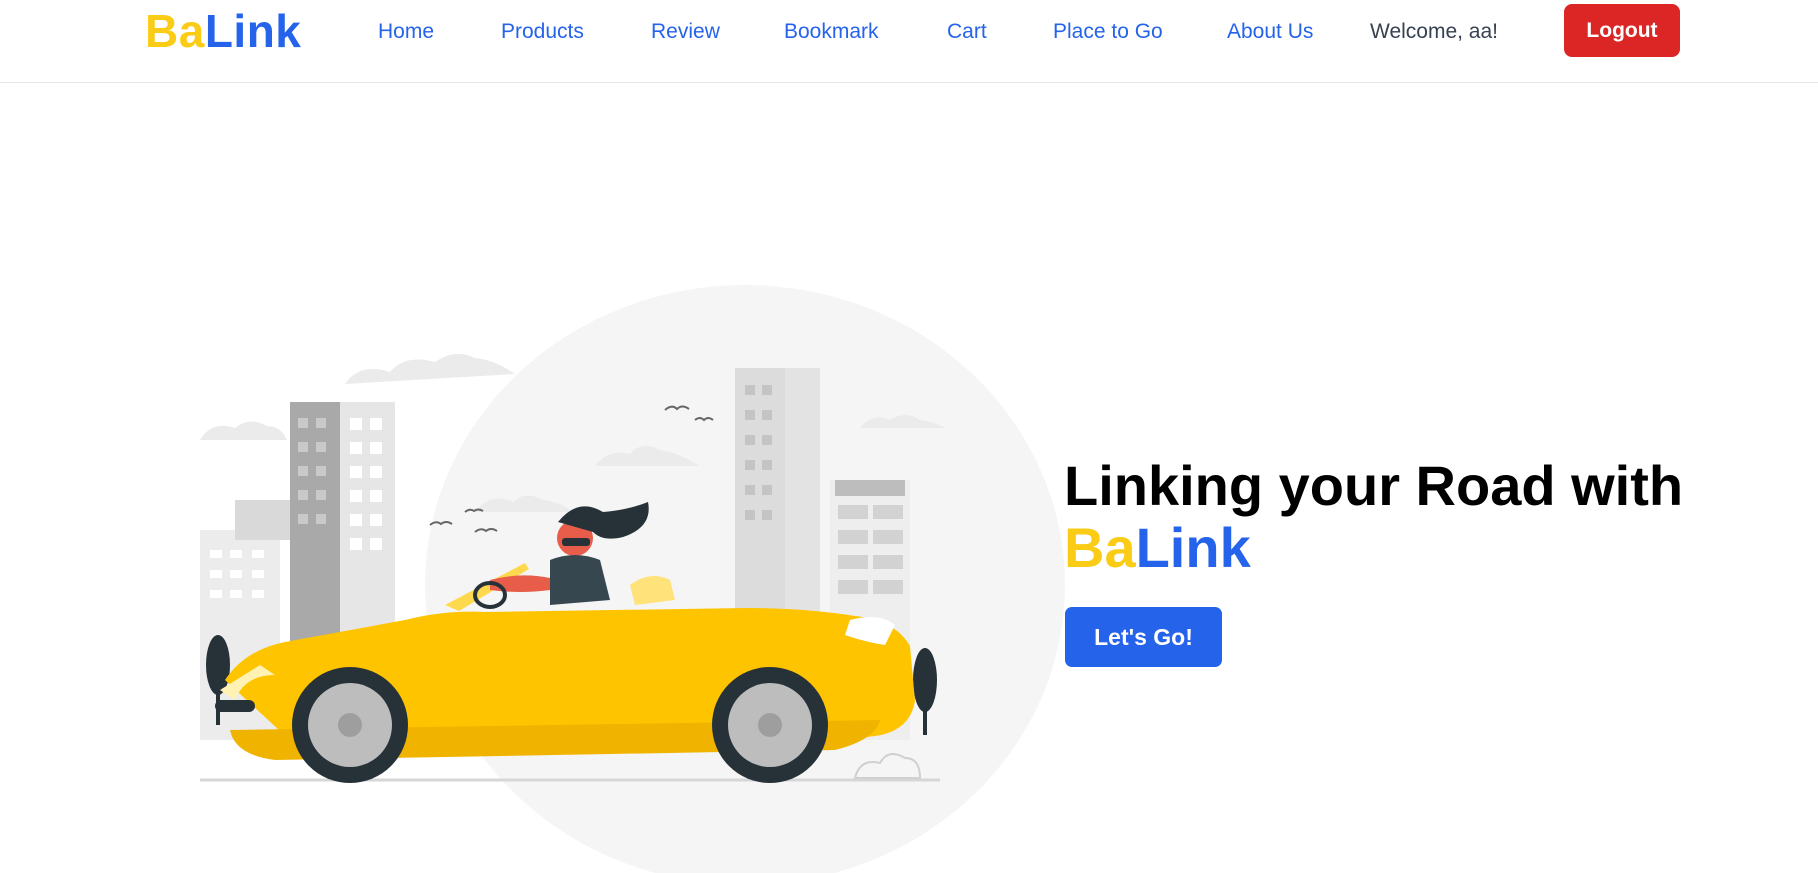 The width and height of the screenshot is (1818, 873). Describe the element at coordinates (1193, 547) in the screenshot. I see `headline-brand-link: Link` at that location.